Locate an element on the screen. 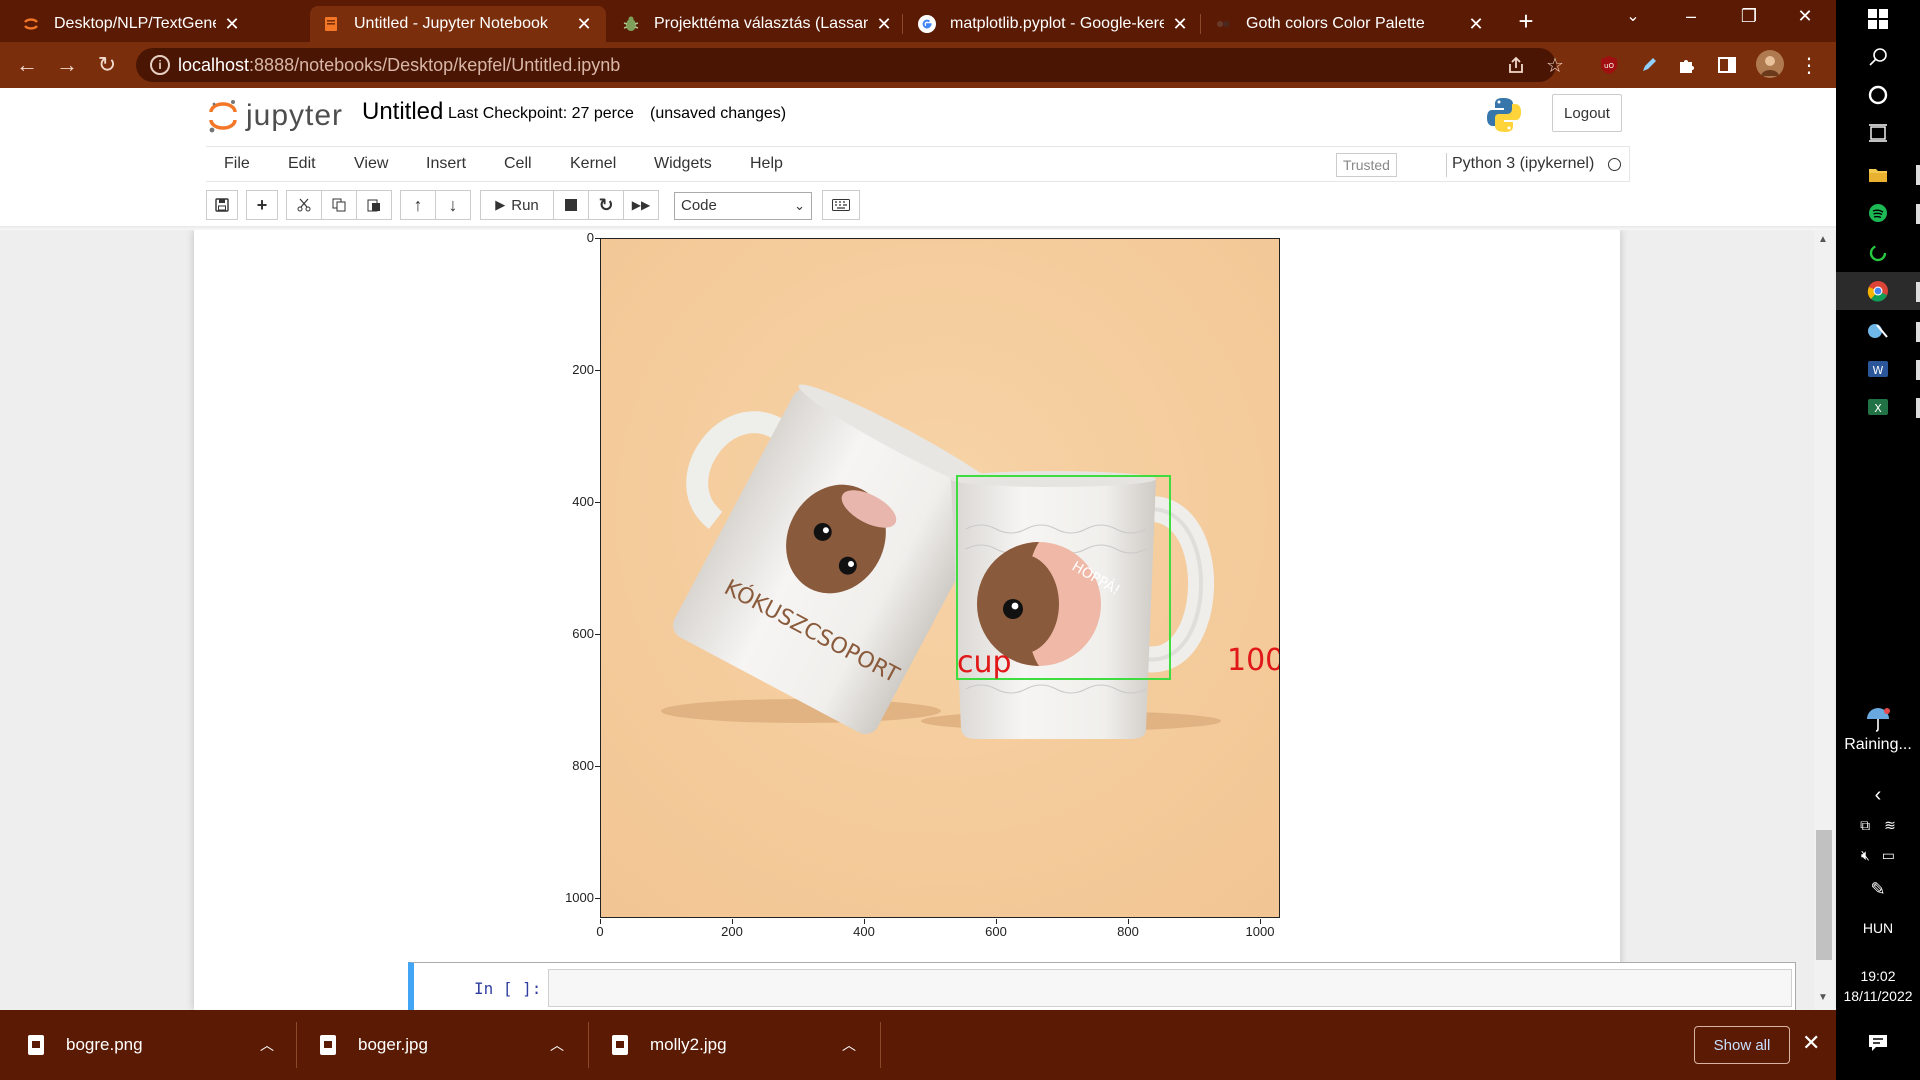 This screenshot has height=1080, width=1920. chrome-icon is located at coordinates (1878, 291).